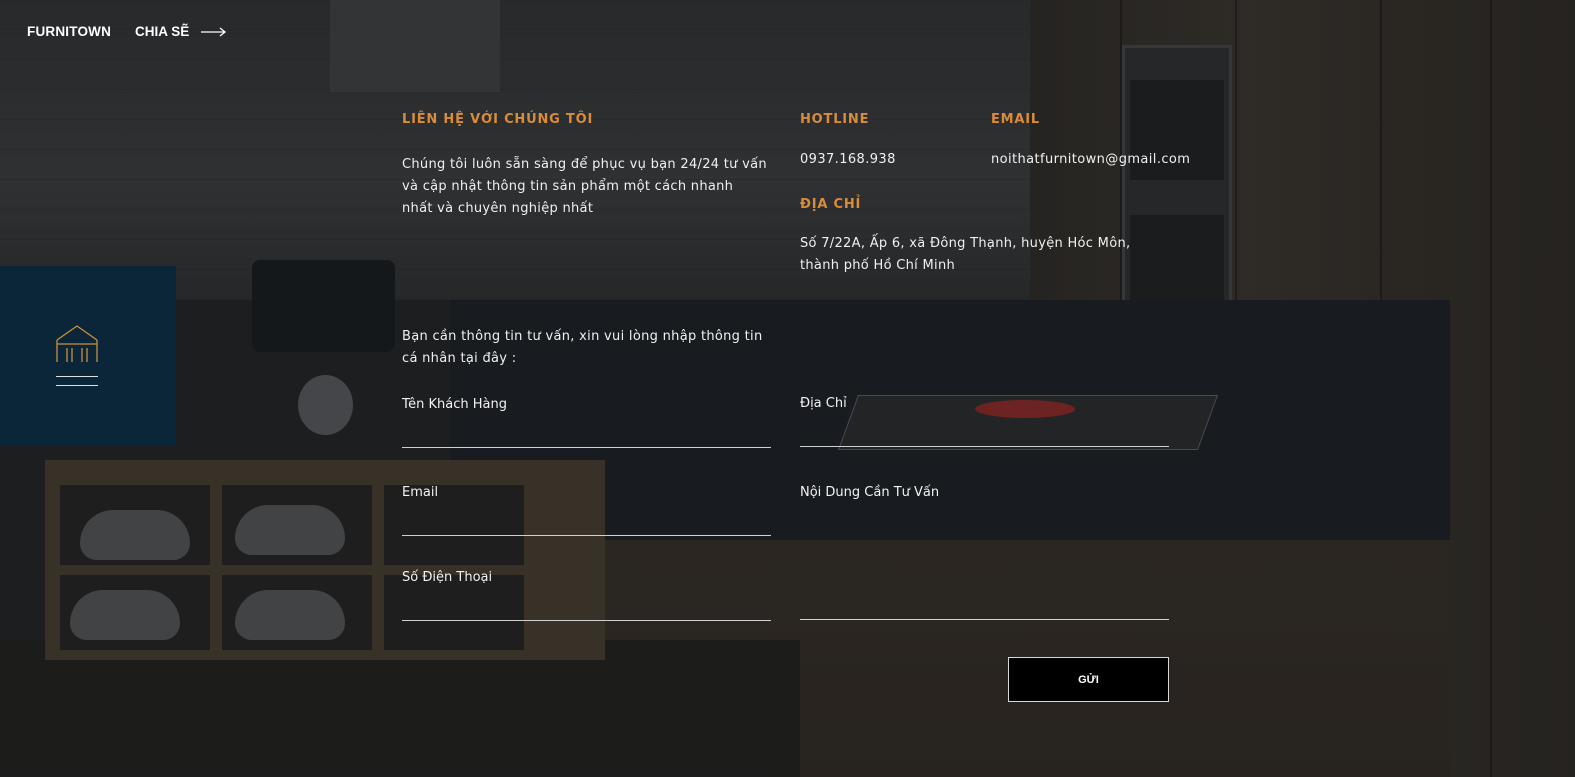  What do you see at coordinates (498, 119) in the screenshot?
I see `contact-heading: LIÊN HỆ VỚI CHÚNG TÔI` at bounding box center [498, 119].